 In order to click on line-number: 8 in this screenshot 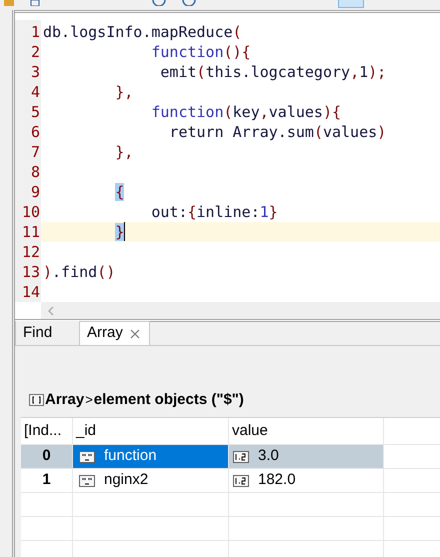, I will do `click(35, 172)`.